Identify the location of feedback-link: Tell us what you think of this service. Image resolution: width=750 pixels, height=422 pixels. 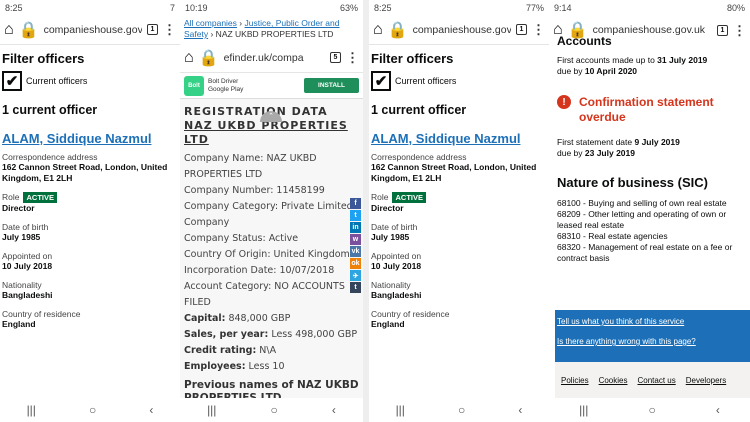
(652, 321).